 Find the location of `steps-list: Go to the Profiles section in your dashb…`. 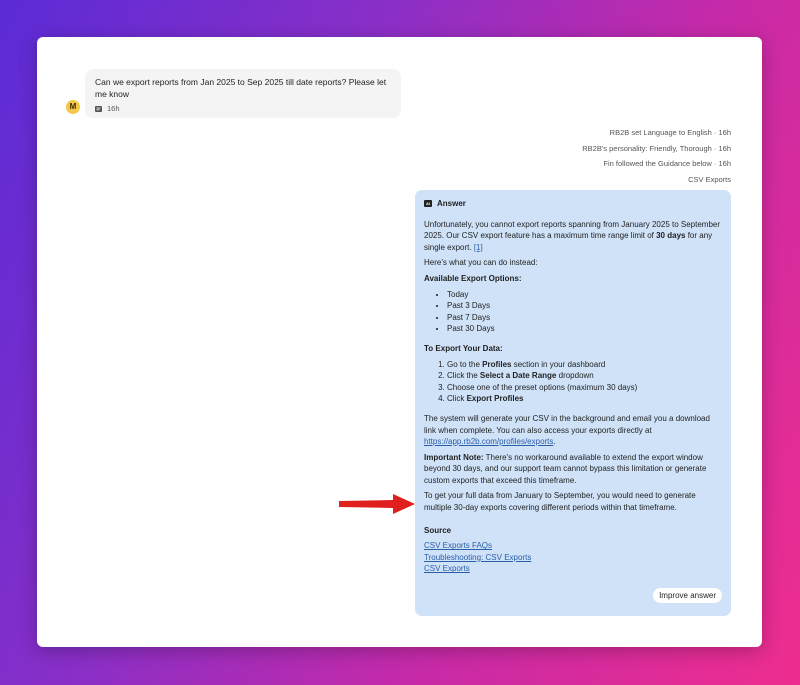

steps-list: Go to the Profiles section in your dashb… is located at coordinates (573, 382).